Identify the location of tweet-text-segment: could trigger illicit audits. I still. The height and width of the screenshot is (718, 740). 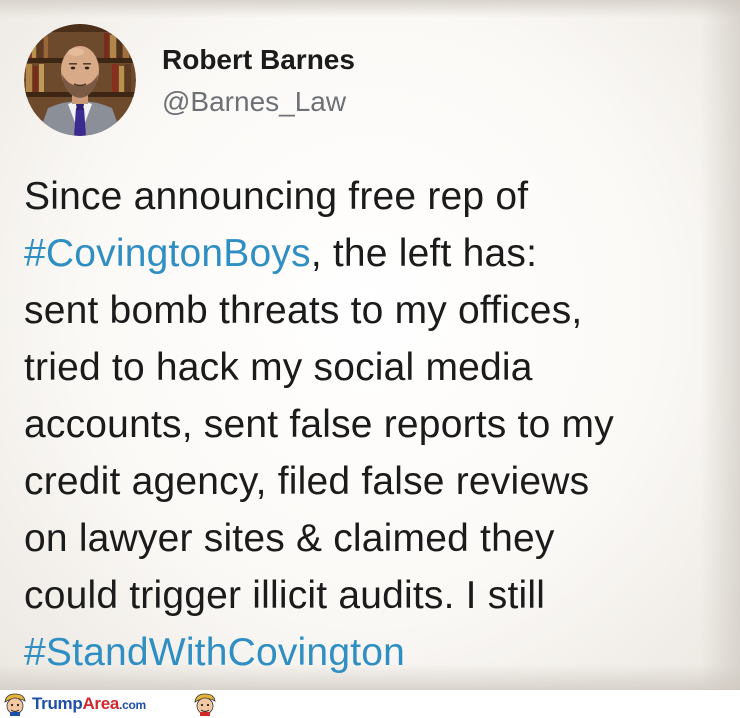
(285, 595).